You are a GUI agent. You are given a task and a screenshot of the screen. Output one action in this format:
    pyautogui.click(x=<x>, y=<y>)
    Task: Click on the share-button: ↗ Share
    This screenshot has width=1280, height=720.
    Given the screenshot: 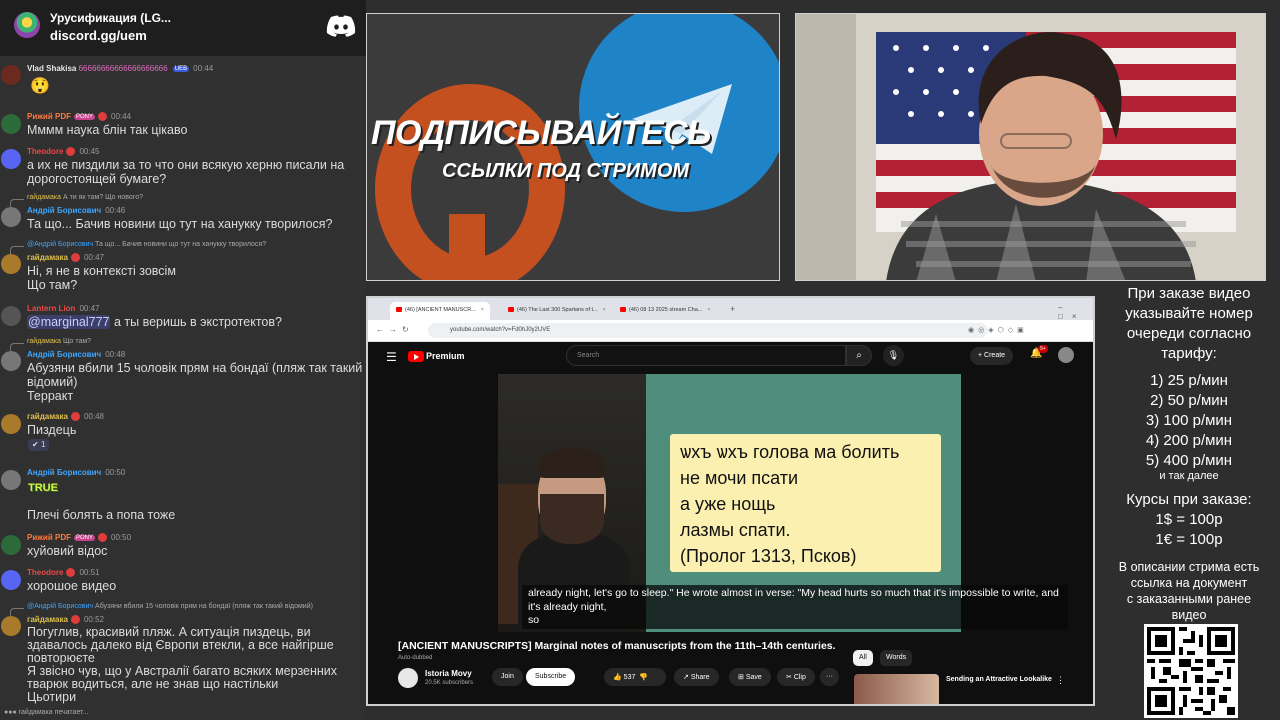 What is the action you would take?
    pyautogui.click(x=696, y=677)
    